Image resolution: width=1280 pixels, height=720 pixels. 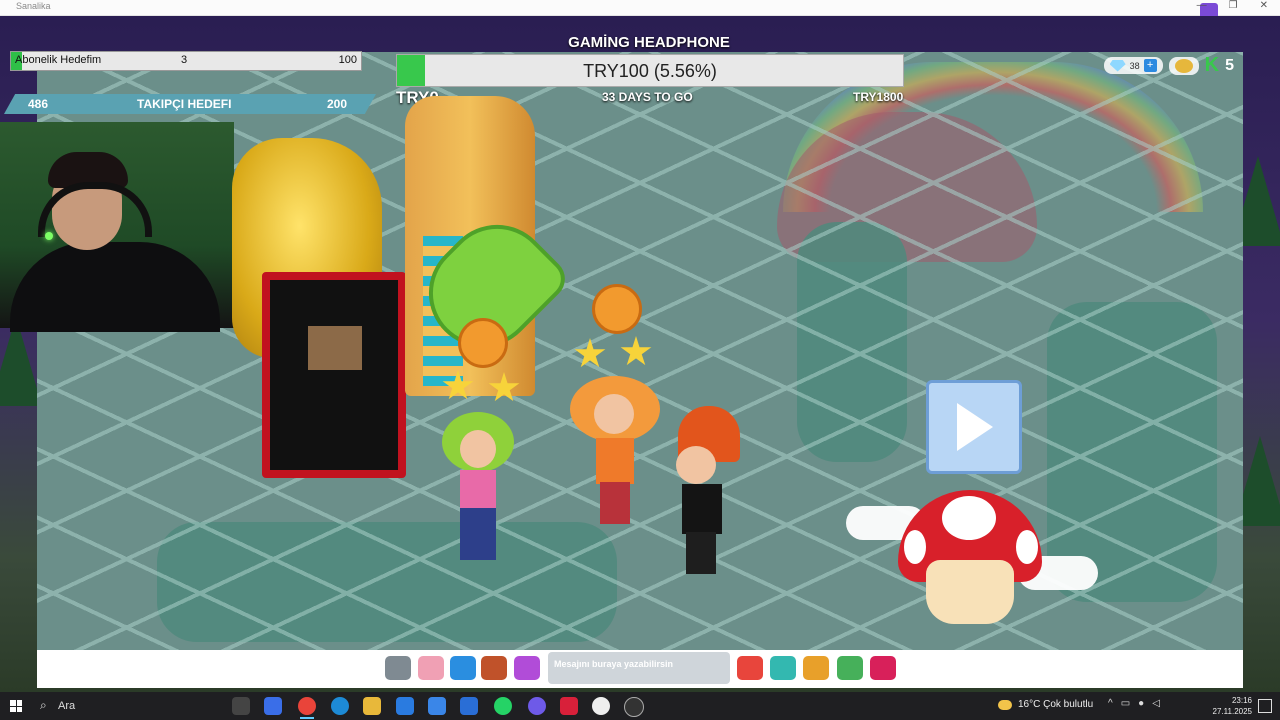 What do you see at coordinates (878, 97) in the screenshot?
I see `donation-goal-target: TRY1800` at bounding box center [878, 97].